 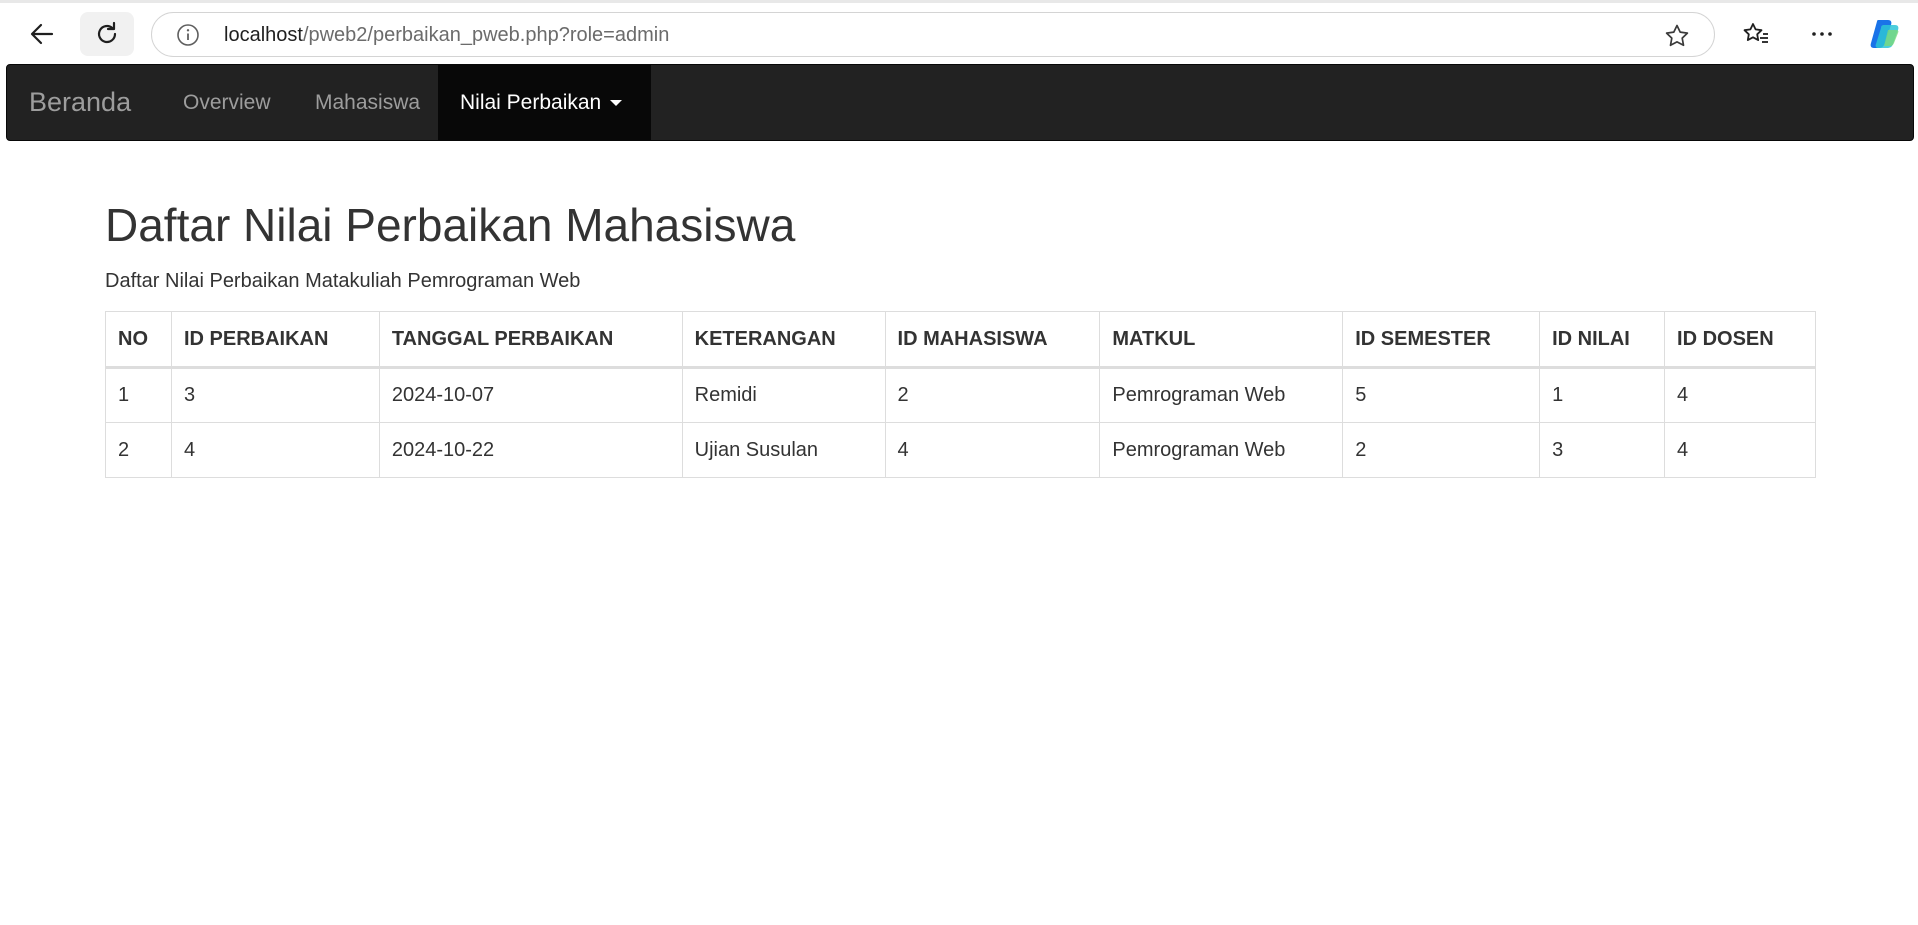 I want to click on copilot-icon, so click(x=1886, y=34).